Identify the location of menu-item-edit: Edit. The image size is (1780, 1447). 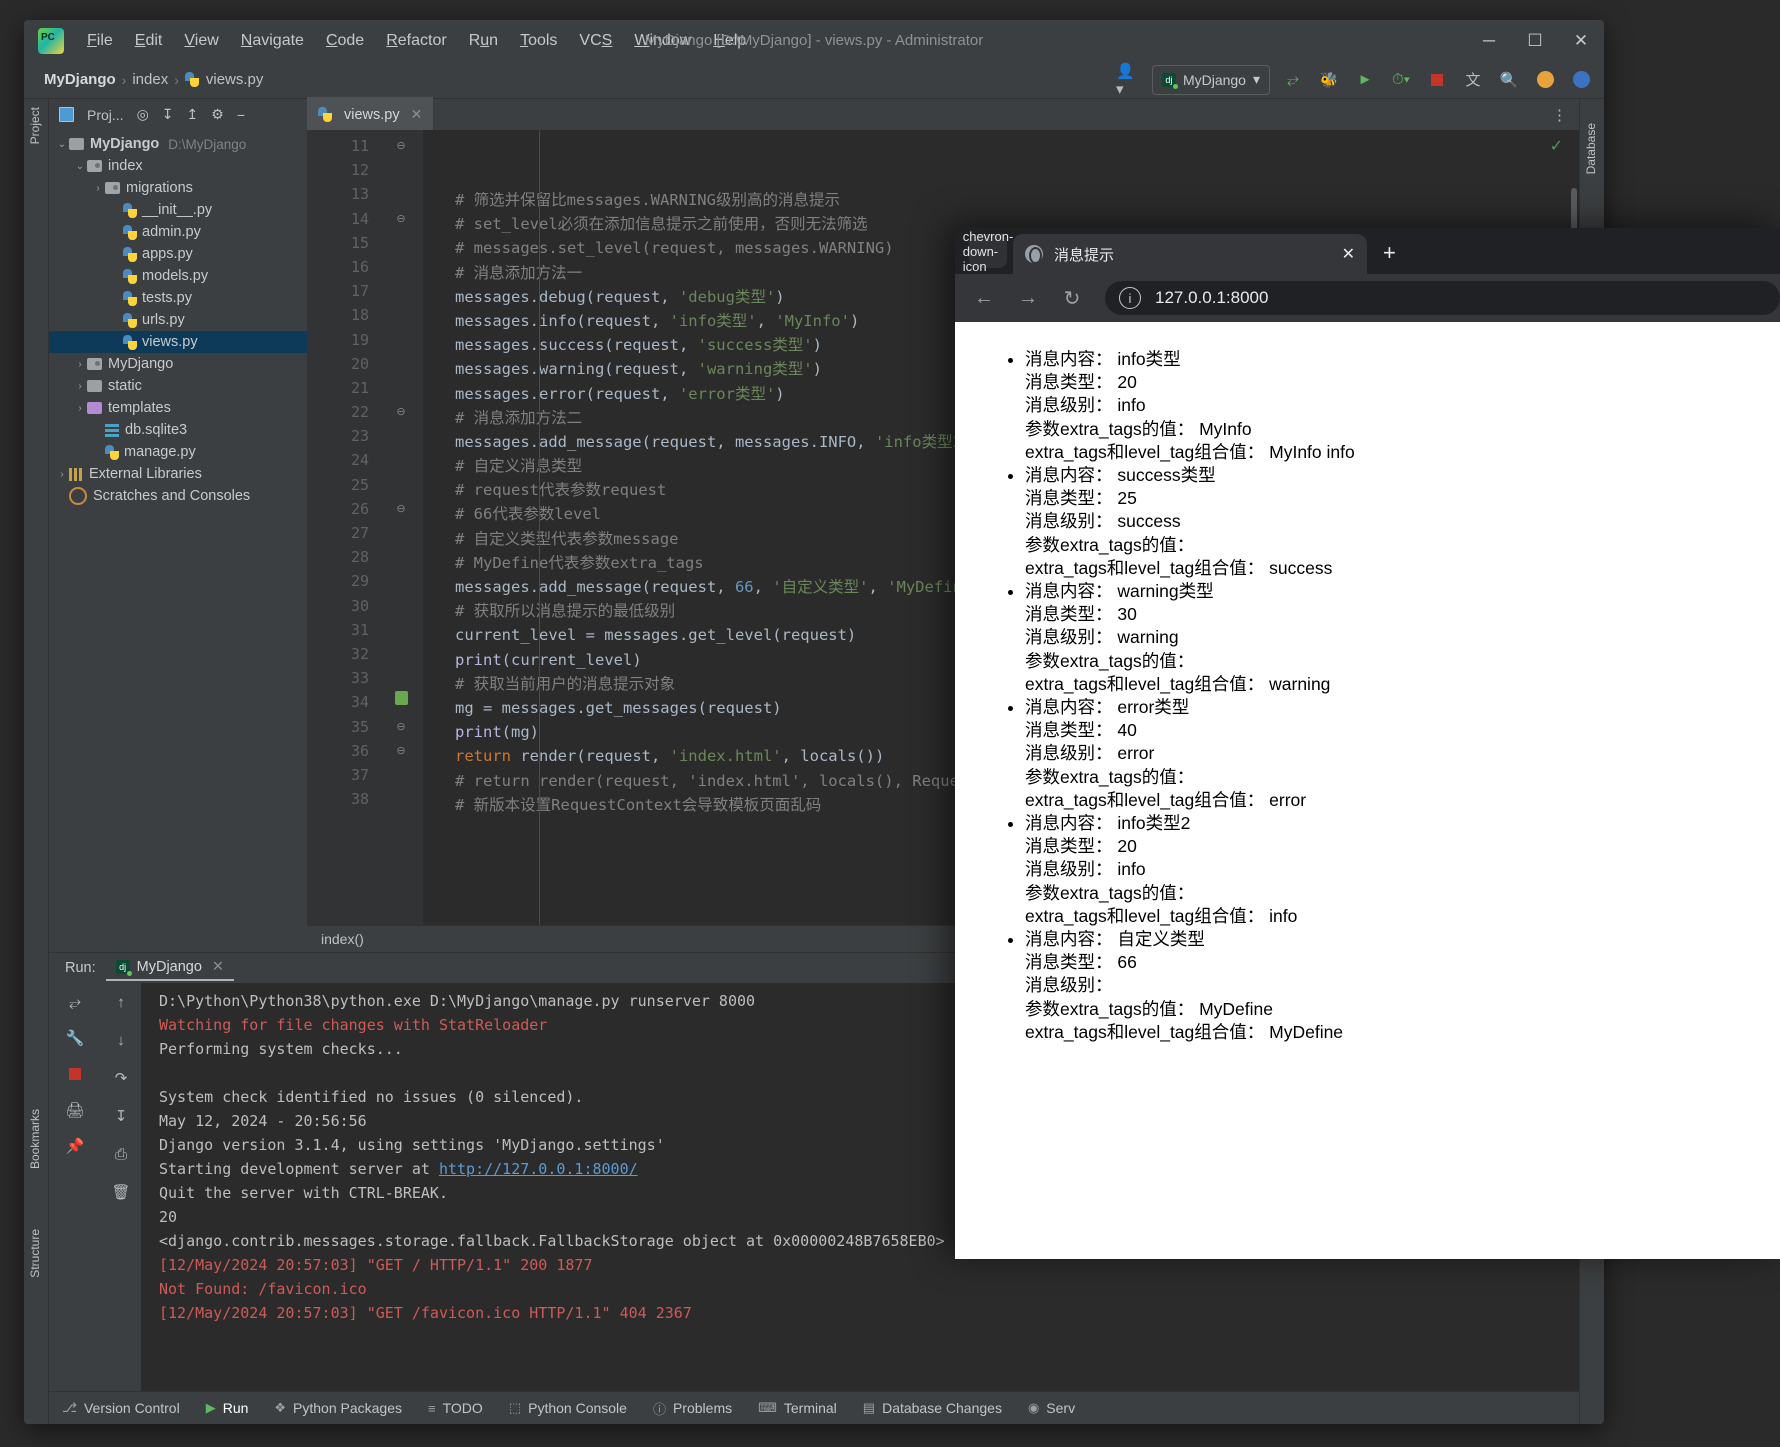
(149, 41).